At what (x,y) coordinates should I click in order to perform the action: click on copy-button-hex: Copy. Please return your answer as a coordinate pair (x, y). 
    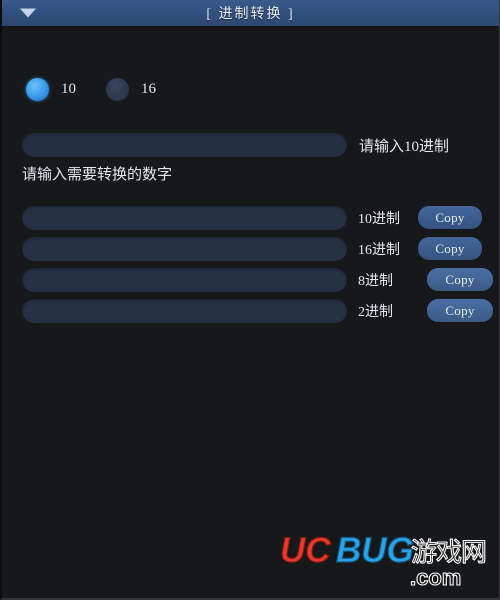
    Looking at the image, I should click on (450, 248).